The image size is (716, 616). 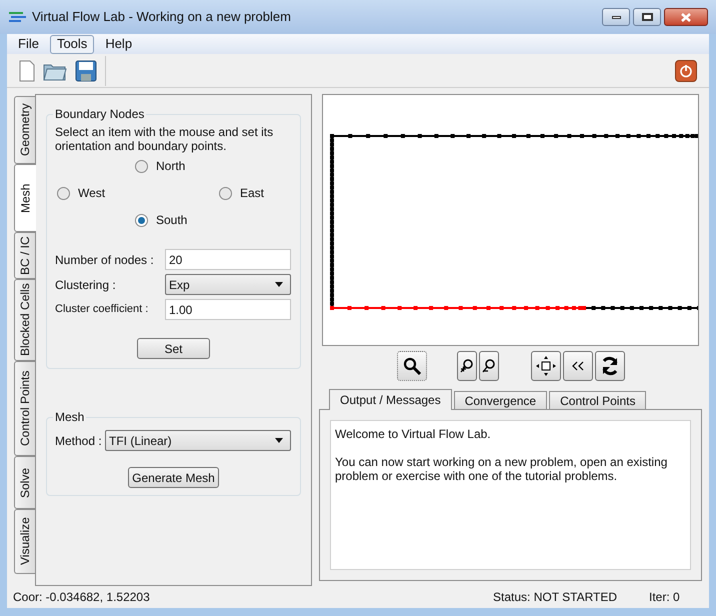 I want to click on maximize-button, so click(x=647, y=17).